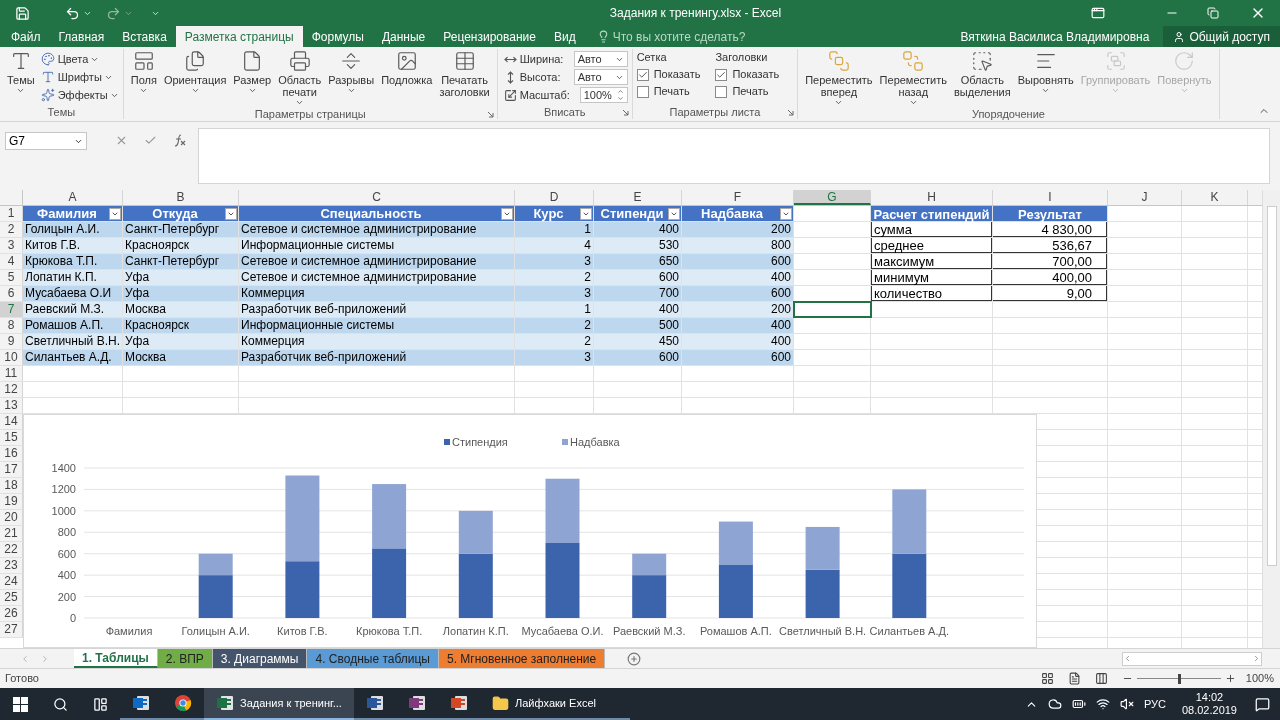 Image resolution: width=1280 pixels, height=720 pixels. What do you see at coordinates (634, 658) in the screenshot?
I see `add-sheet-icon` at bounding box center [634, 658].